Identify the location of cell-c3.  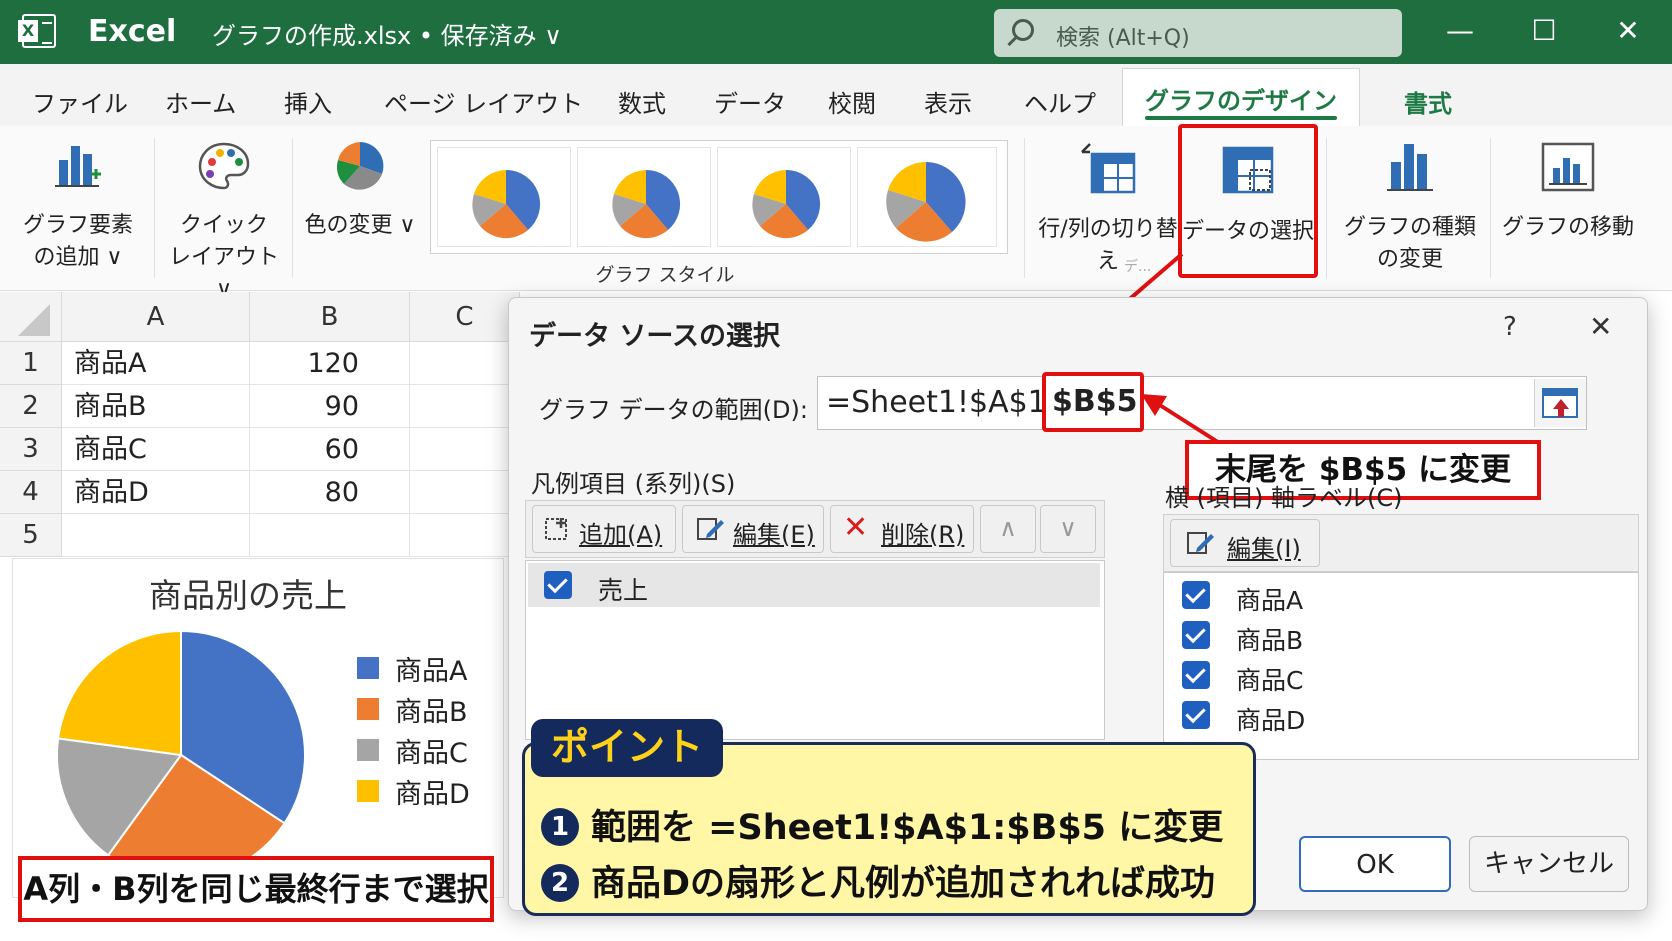
(465, 449).